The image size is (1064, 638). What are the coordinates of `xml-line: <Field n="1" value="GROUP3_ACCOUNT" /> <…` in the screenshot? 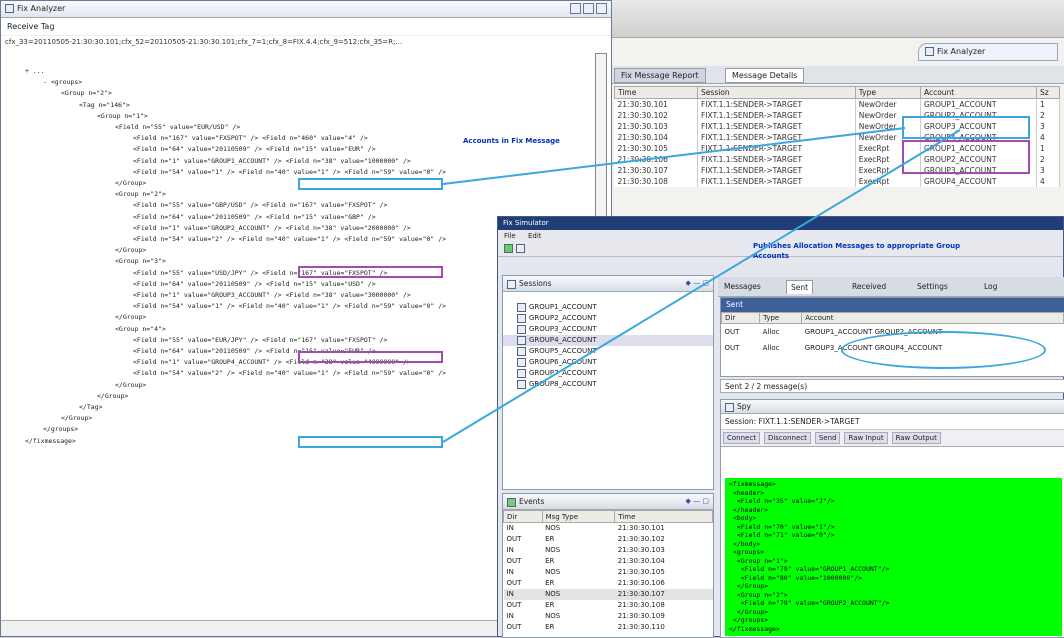 It's located at (272, 295).